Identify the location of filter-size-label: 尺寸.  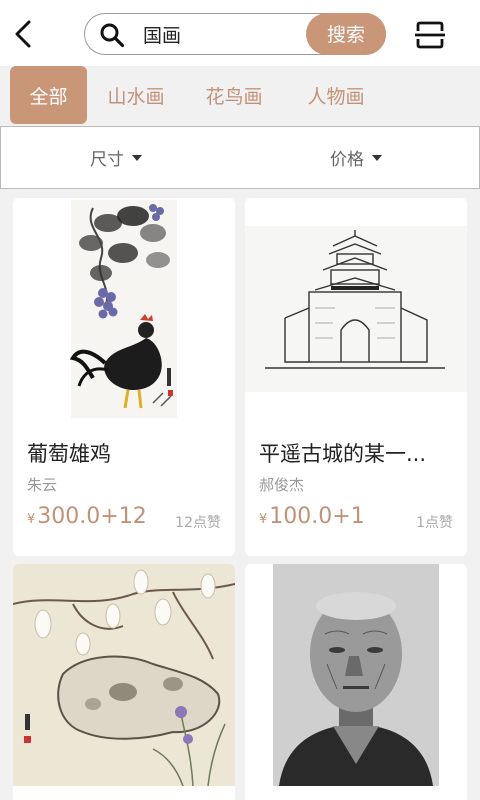
(107, 160).